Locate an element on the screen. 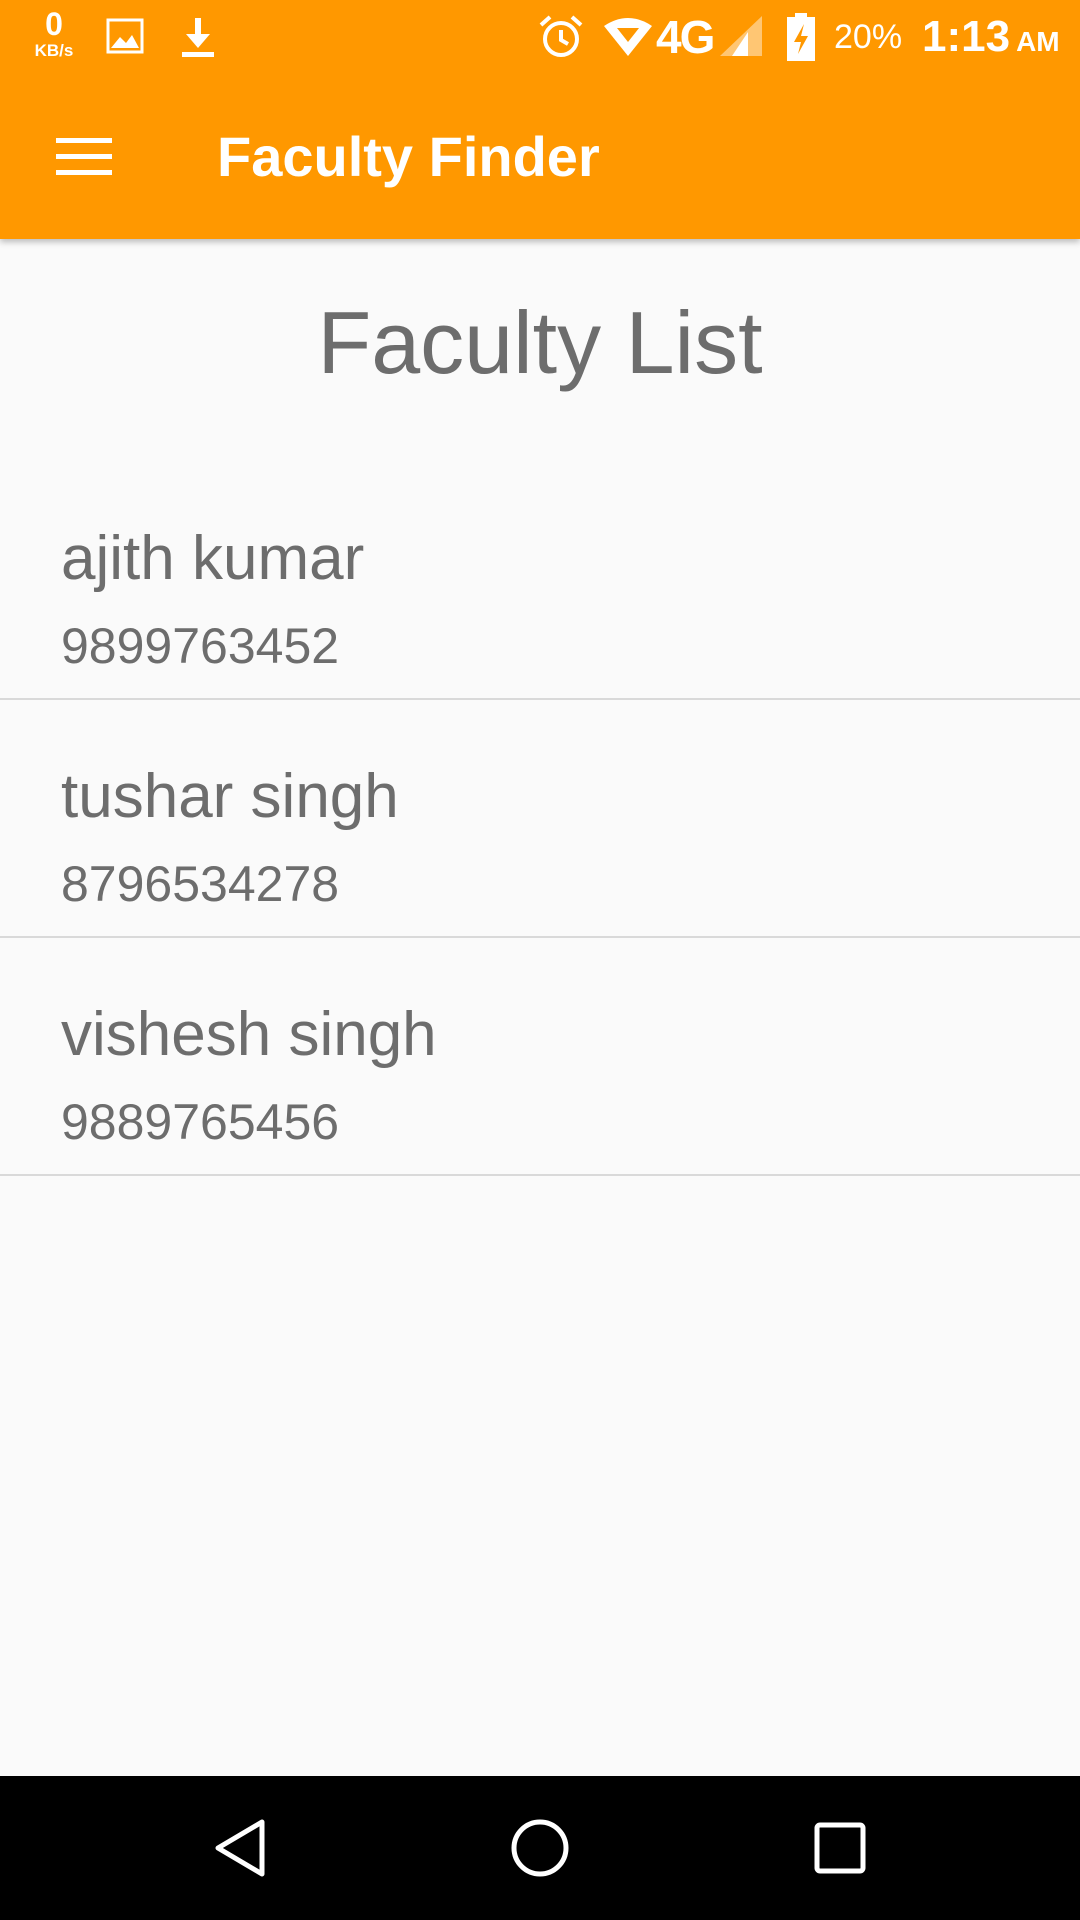  faculty-phone: 9899763452 is located at coordinates (200, 646).